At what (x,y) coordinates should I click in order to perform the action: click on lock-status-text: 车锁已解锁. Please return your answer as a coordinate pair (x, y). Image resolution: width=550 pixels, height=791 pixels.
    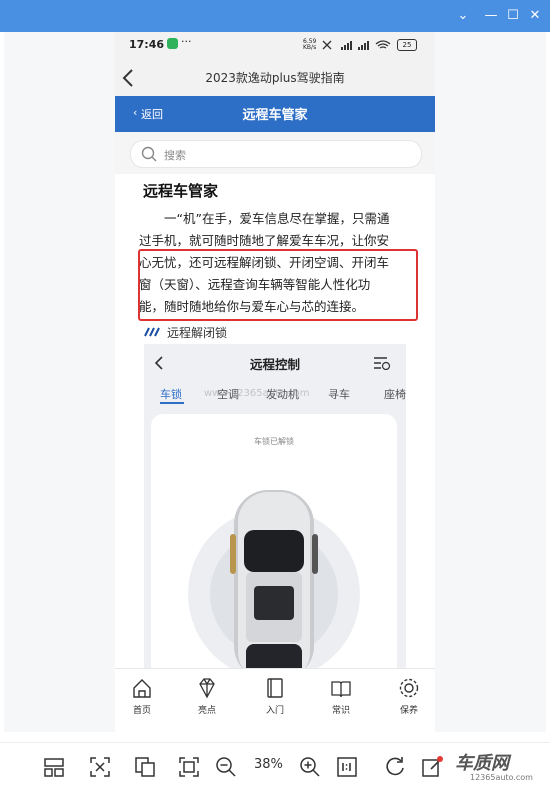
    Looking at the image, I should click on (274, 441).